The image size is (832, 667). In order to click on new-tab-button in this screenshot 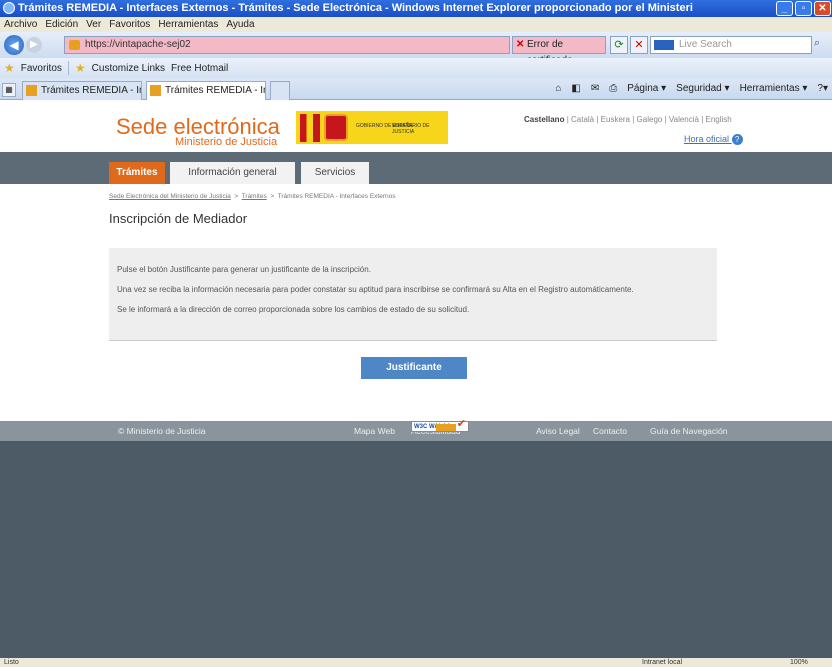, I will do `click(280, 90)`.